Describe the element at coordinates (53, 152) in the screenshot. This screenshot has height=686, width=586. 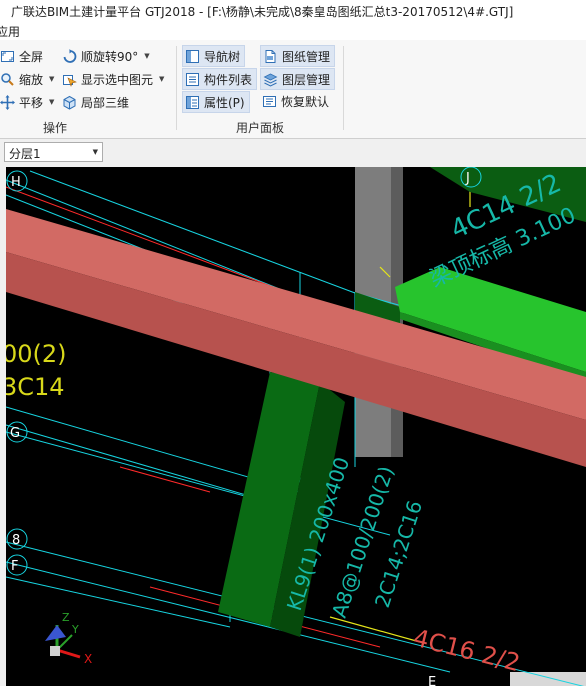
I see `layer-select: 分层1 ▼` at that location.